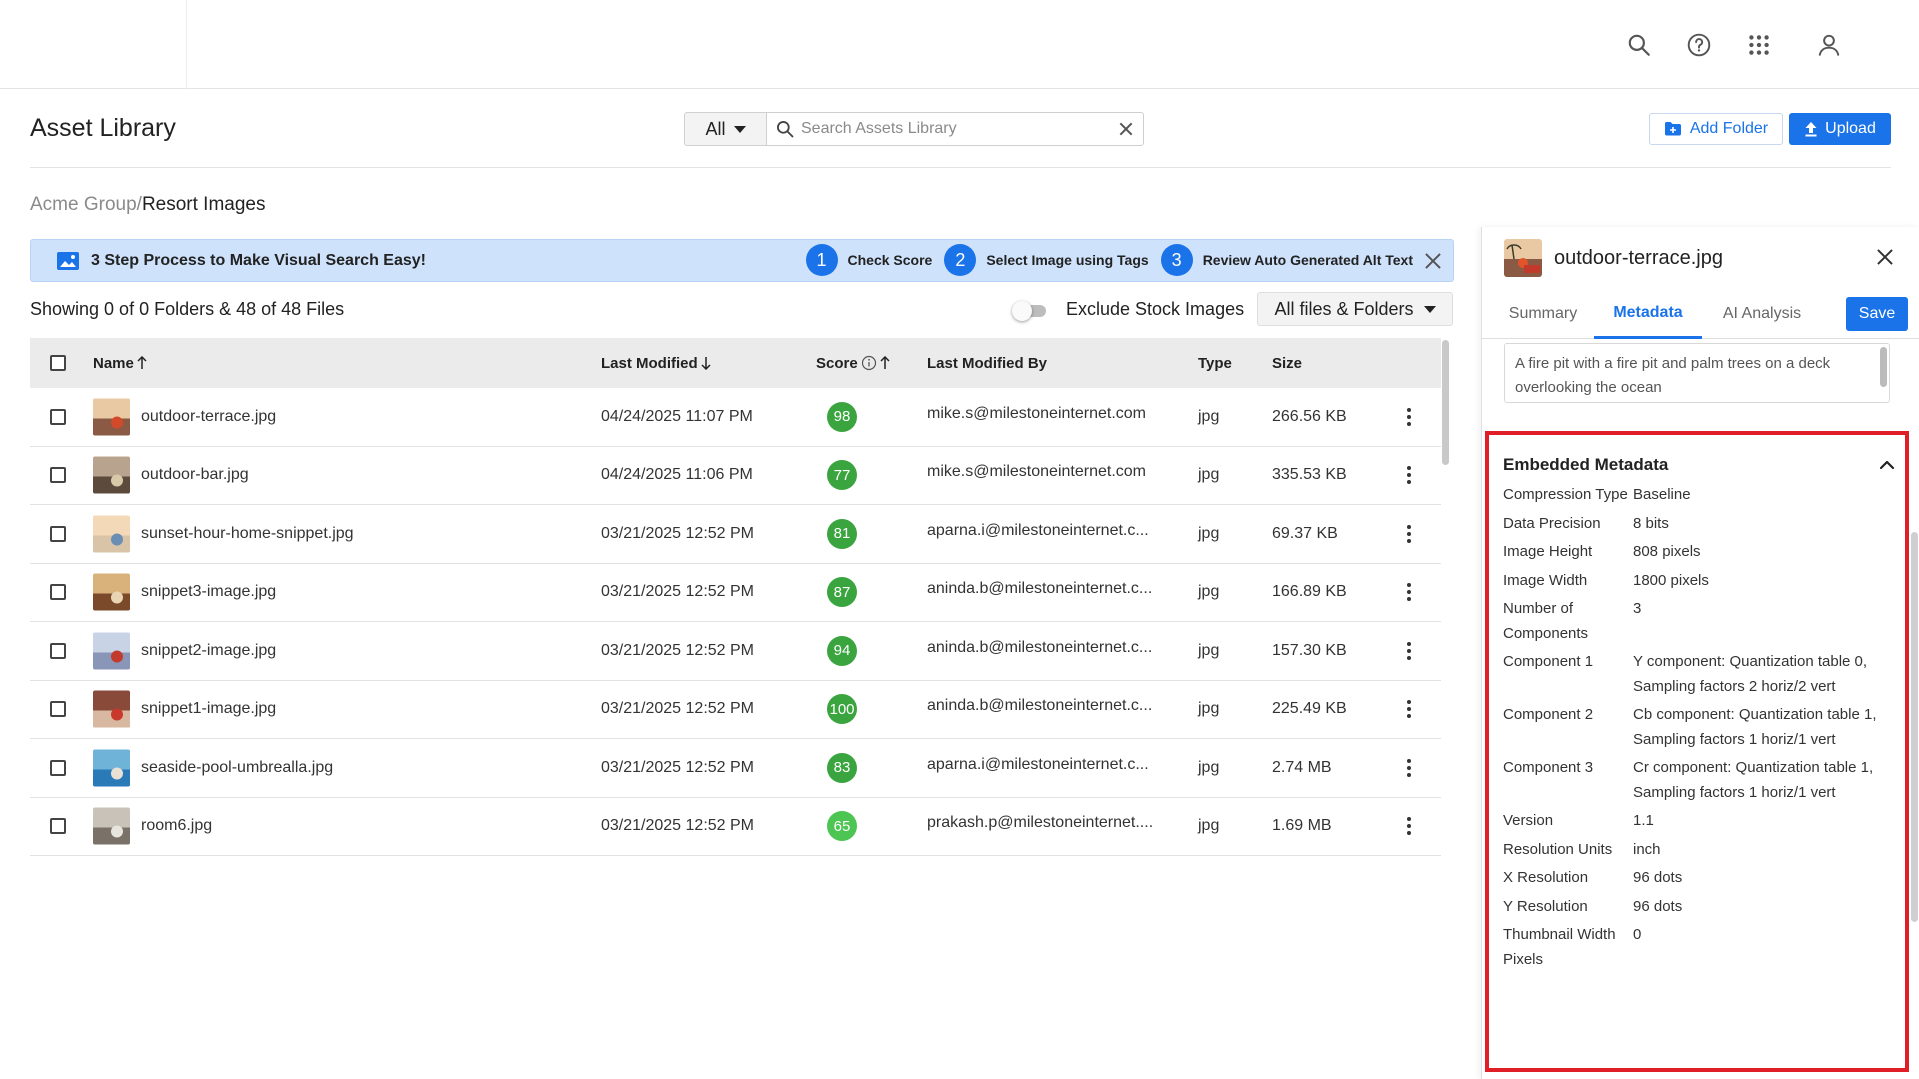 The height and width of the screenshot is (1079, 1919). Describe the element at coordinates (1287, 363) in the screenshot. I see `col-size: Size` at that location.